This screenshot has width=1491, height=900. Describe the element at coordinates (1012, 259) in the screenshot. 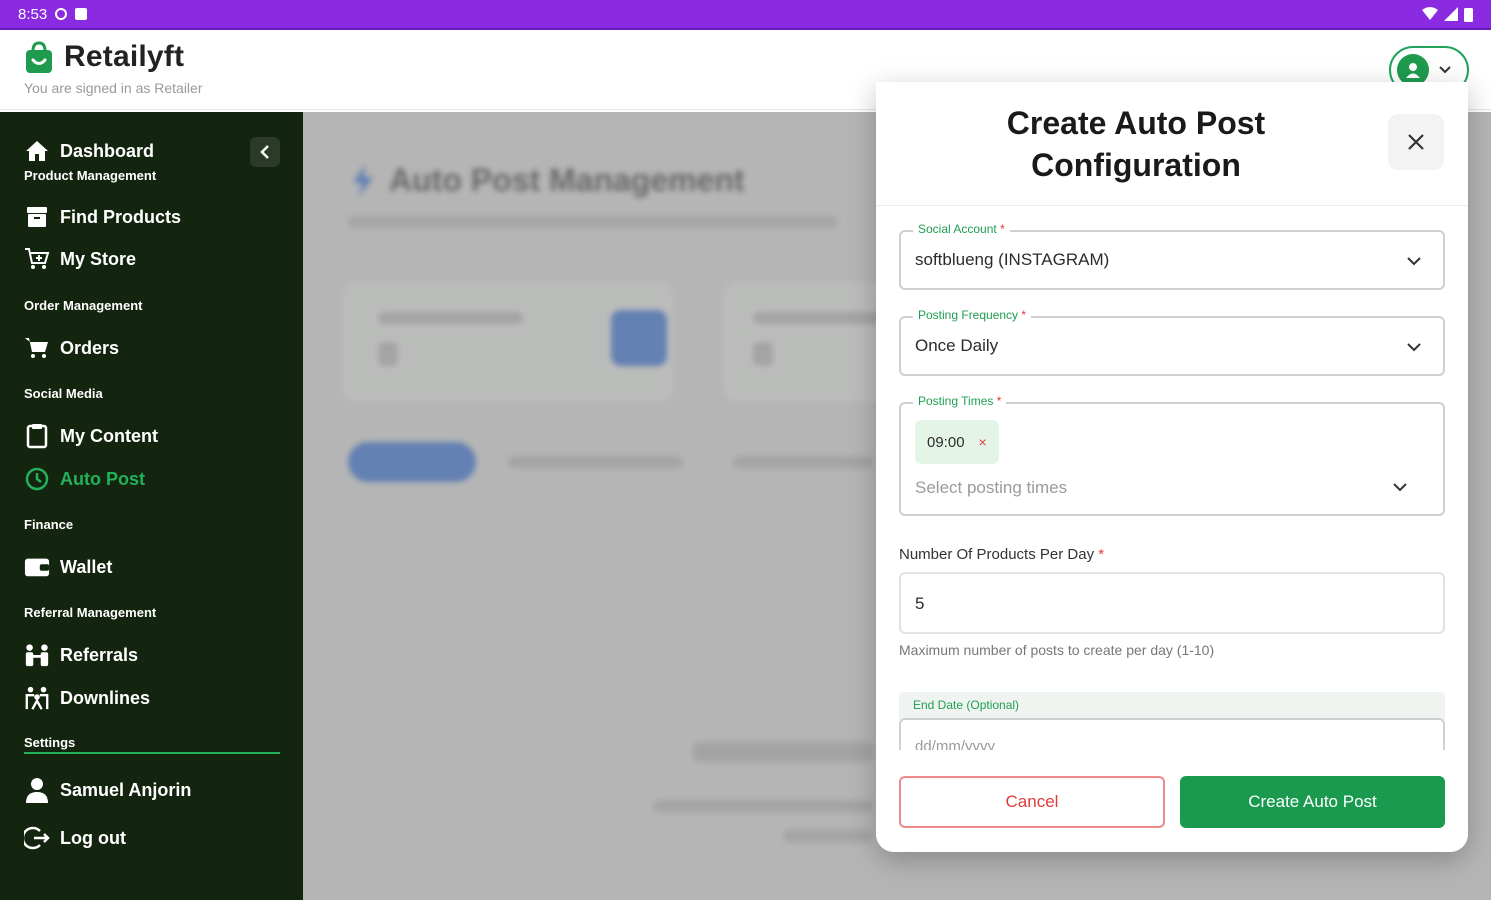

I see `social-account-value: softblueng (INSTAGRAM)` at that location.